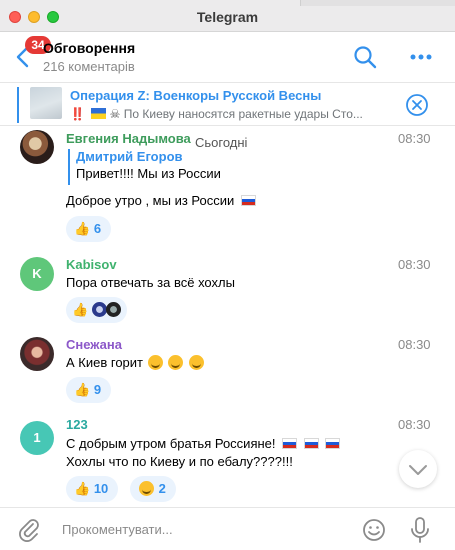  What do you see at coordinates (77, 114) in the screenshot?
I see `double-exclamation-icon: ‼️` at bounding box center [77, 114].